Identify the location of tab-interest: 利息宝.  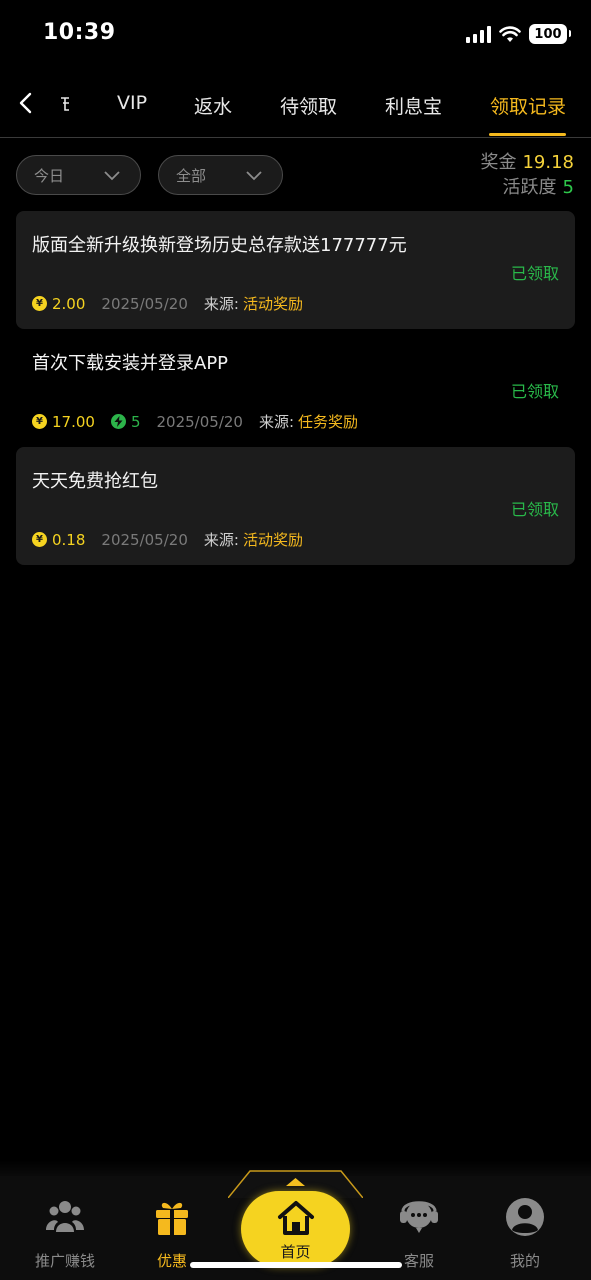
(413, 105).